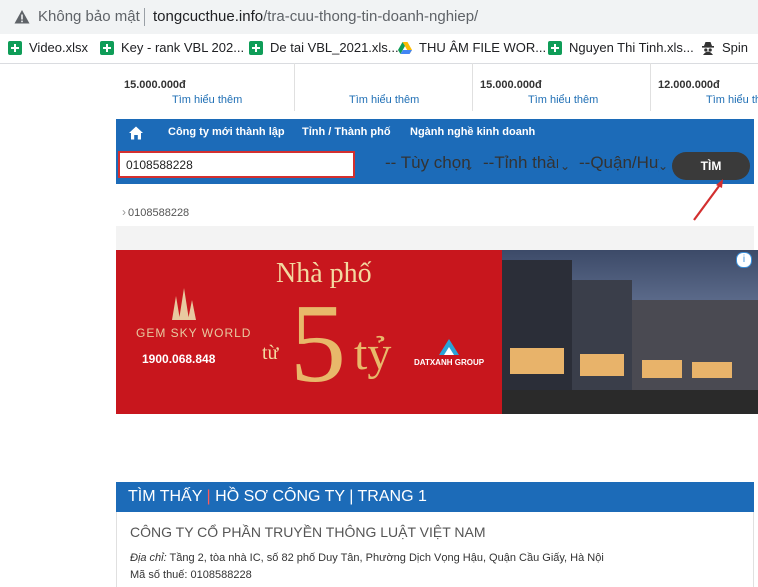 The height and width of the screenshot is (587, 758). Describe the element at coordinates (179, 359) in the screenshot. I see `ad-phone: 1900.068.848` at that location.